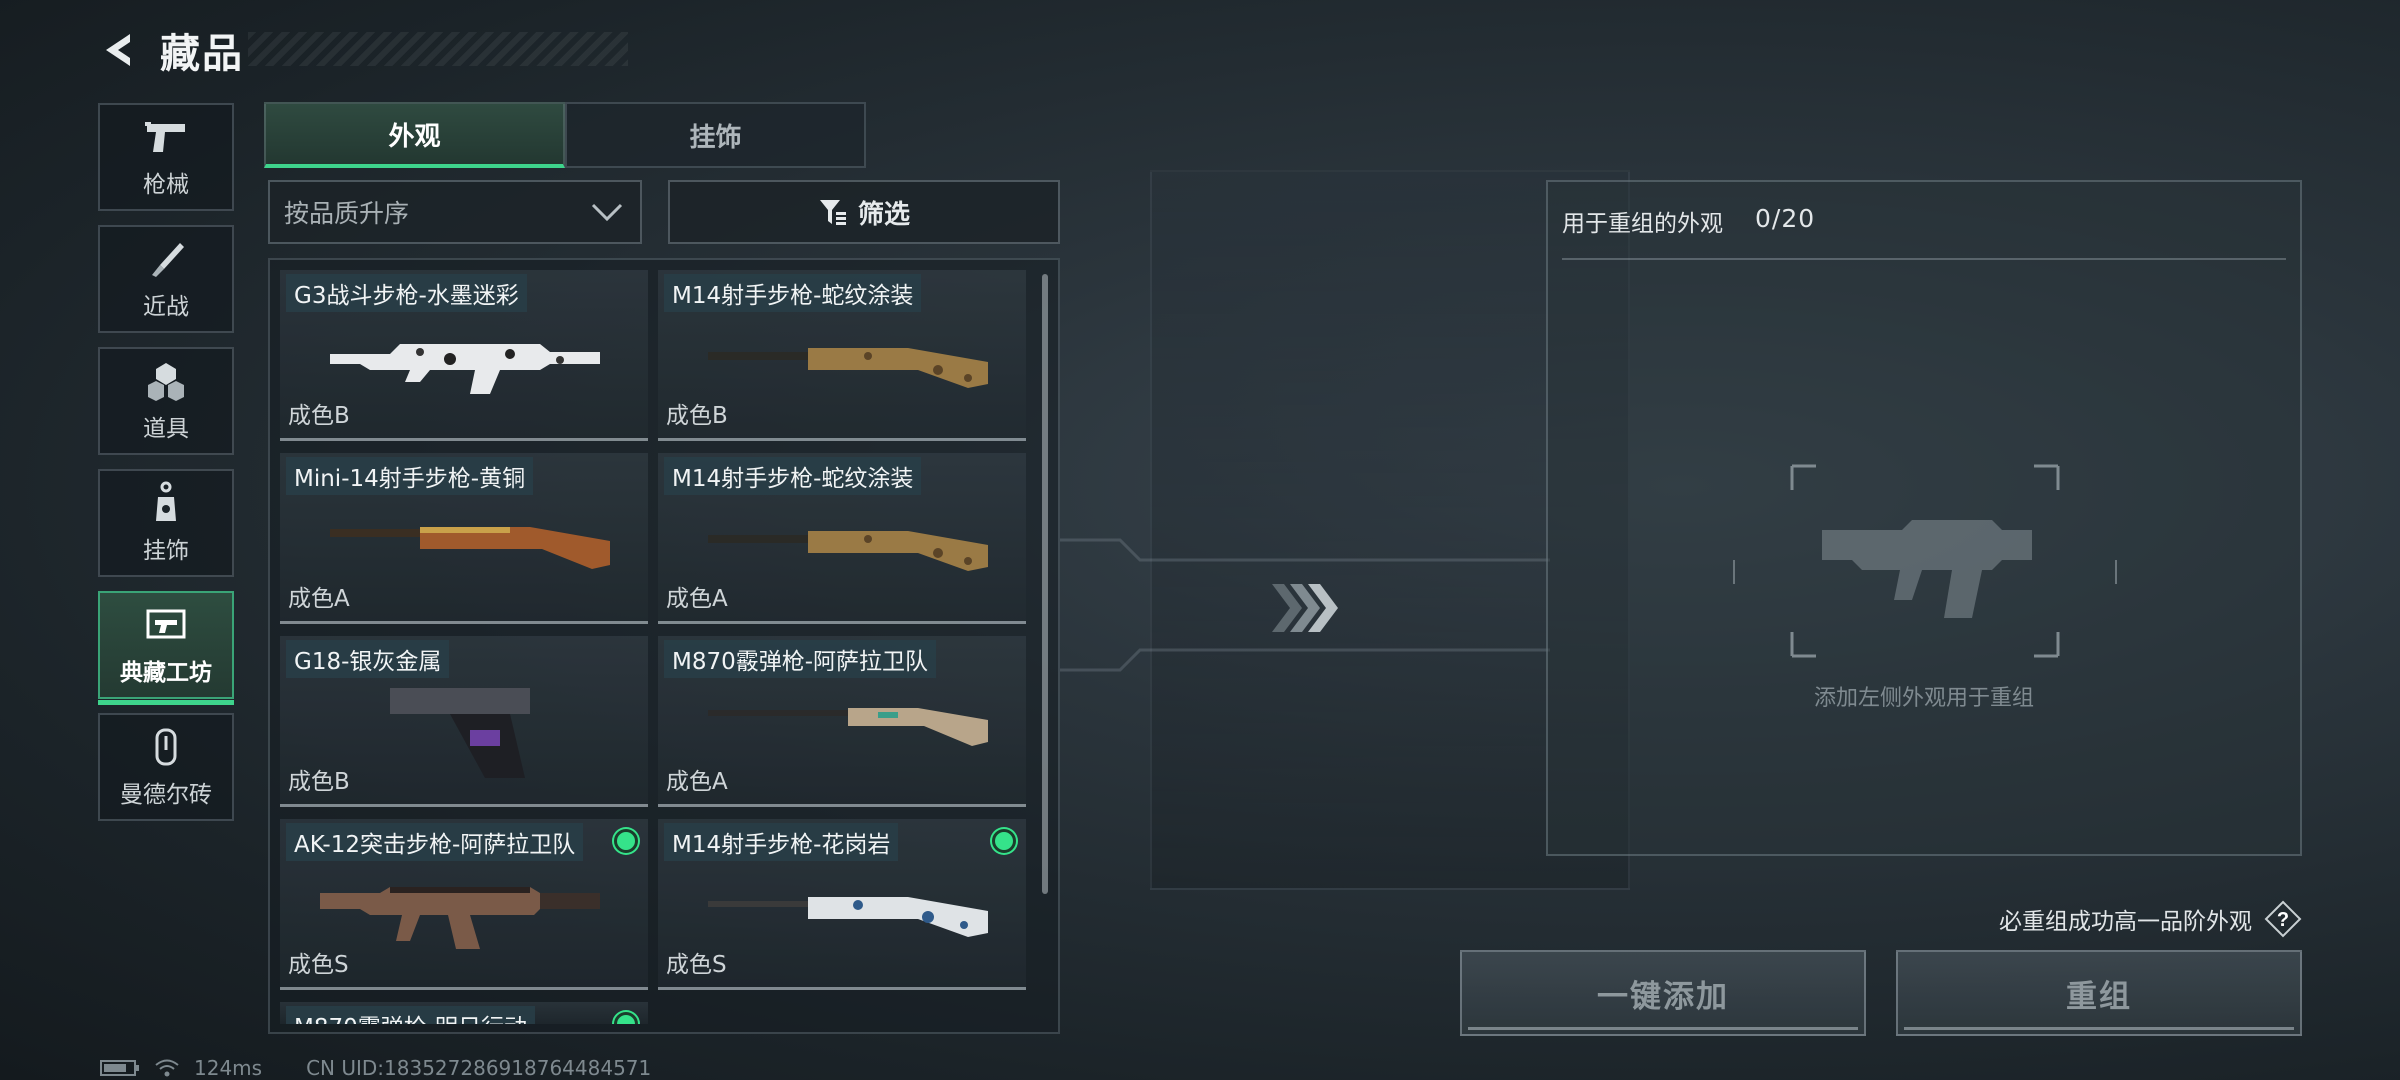 The image size is (2400, 1080). What do you see at coordinates (1045, 584) in the screenshot?
I see `grid-scrollbar` at bounding box center [1045, 584].